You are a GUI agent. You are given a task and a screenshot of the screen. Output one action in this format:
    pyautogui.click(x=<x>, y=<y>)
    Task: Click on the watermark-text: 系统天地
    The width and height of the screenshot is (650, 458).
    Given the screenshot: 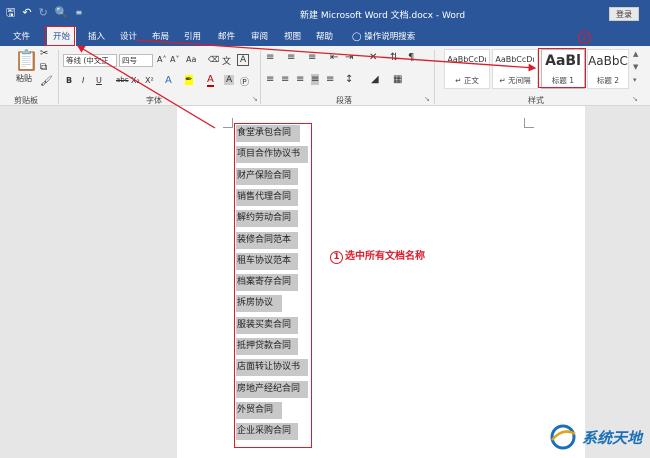 What is the action you would take?
    pyautogui.click(x=612, y=437)
    